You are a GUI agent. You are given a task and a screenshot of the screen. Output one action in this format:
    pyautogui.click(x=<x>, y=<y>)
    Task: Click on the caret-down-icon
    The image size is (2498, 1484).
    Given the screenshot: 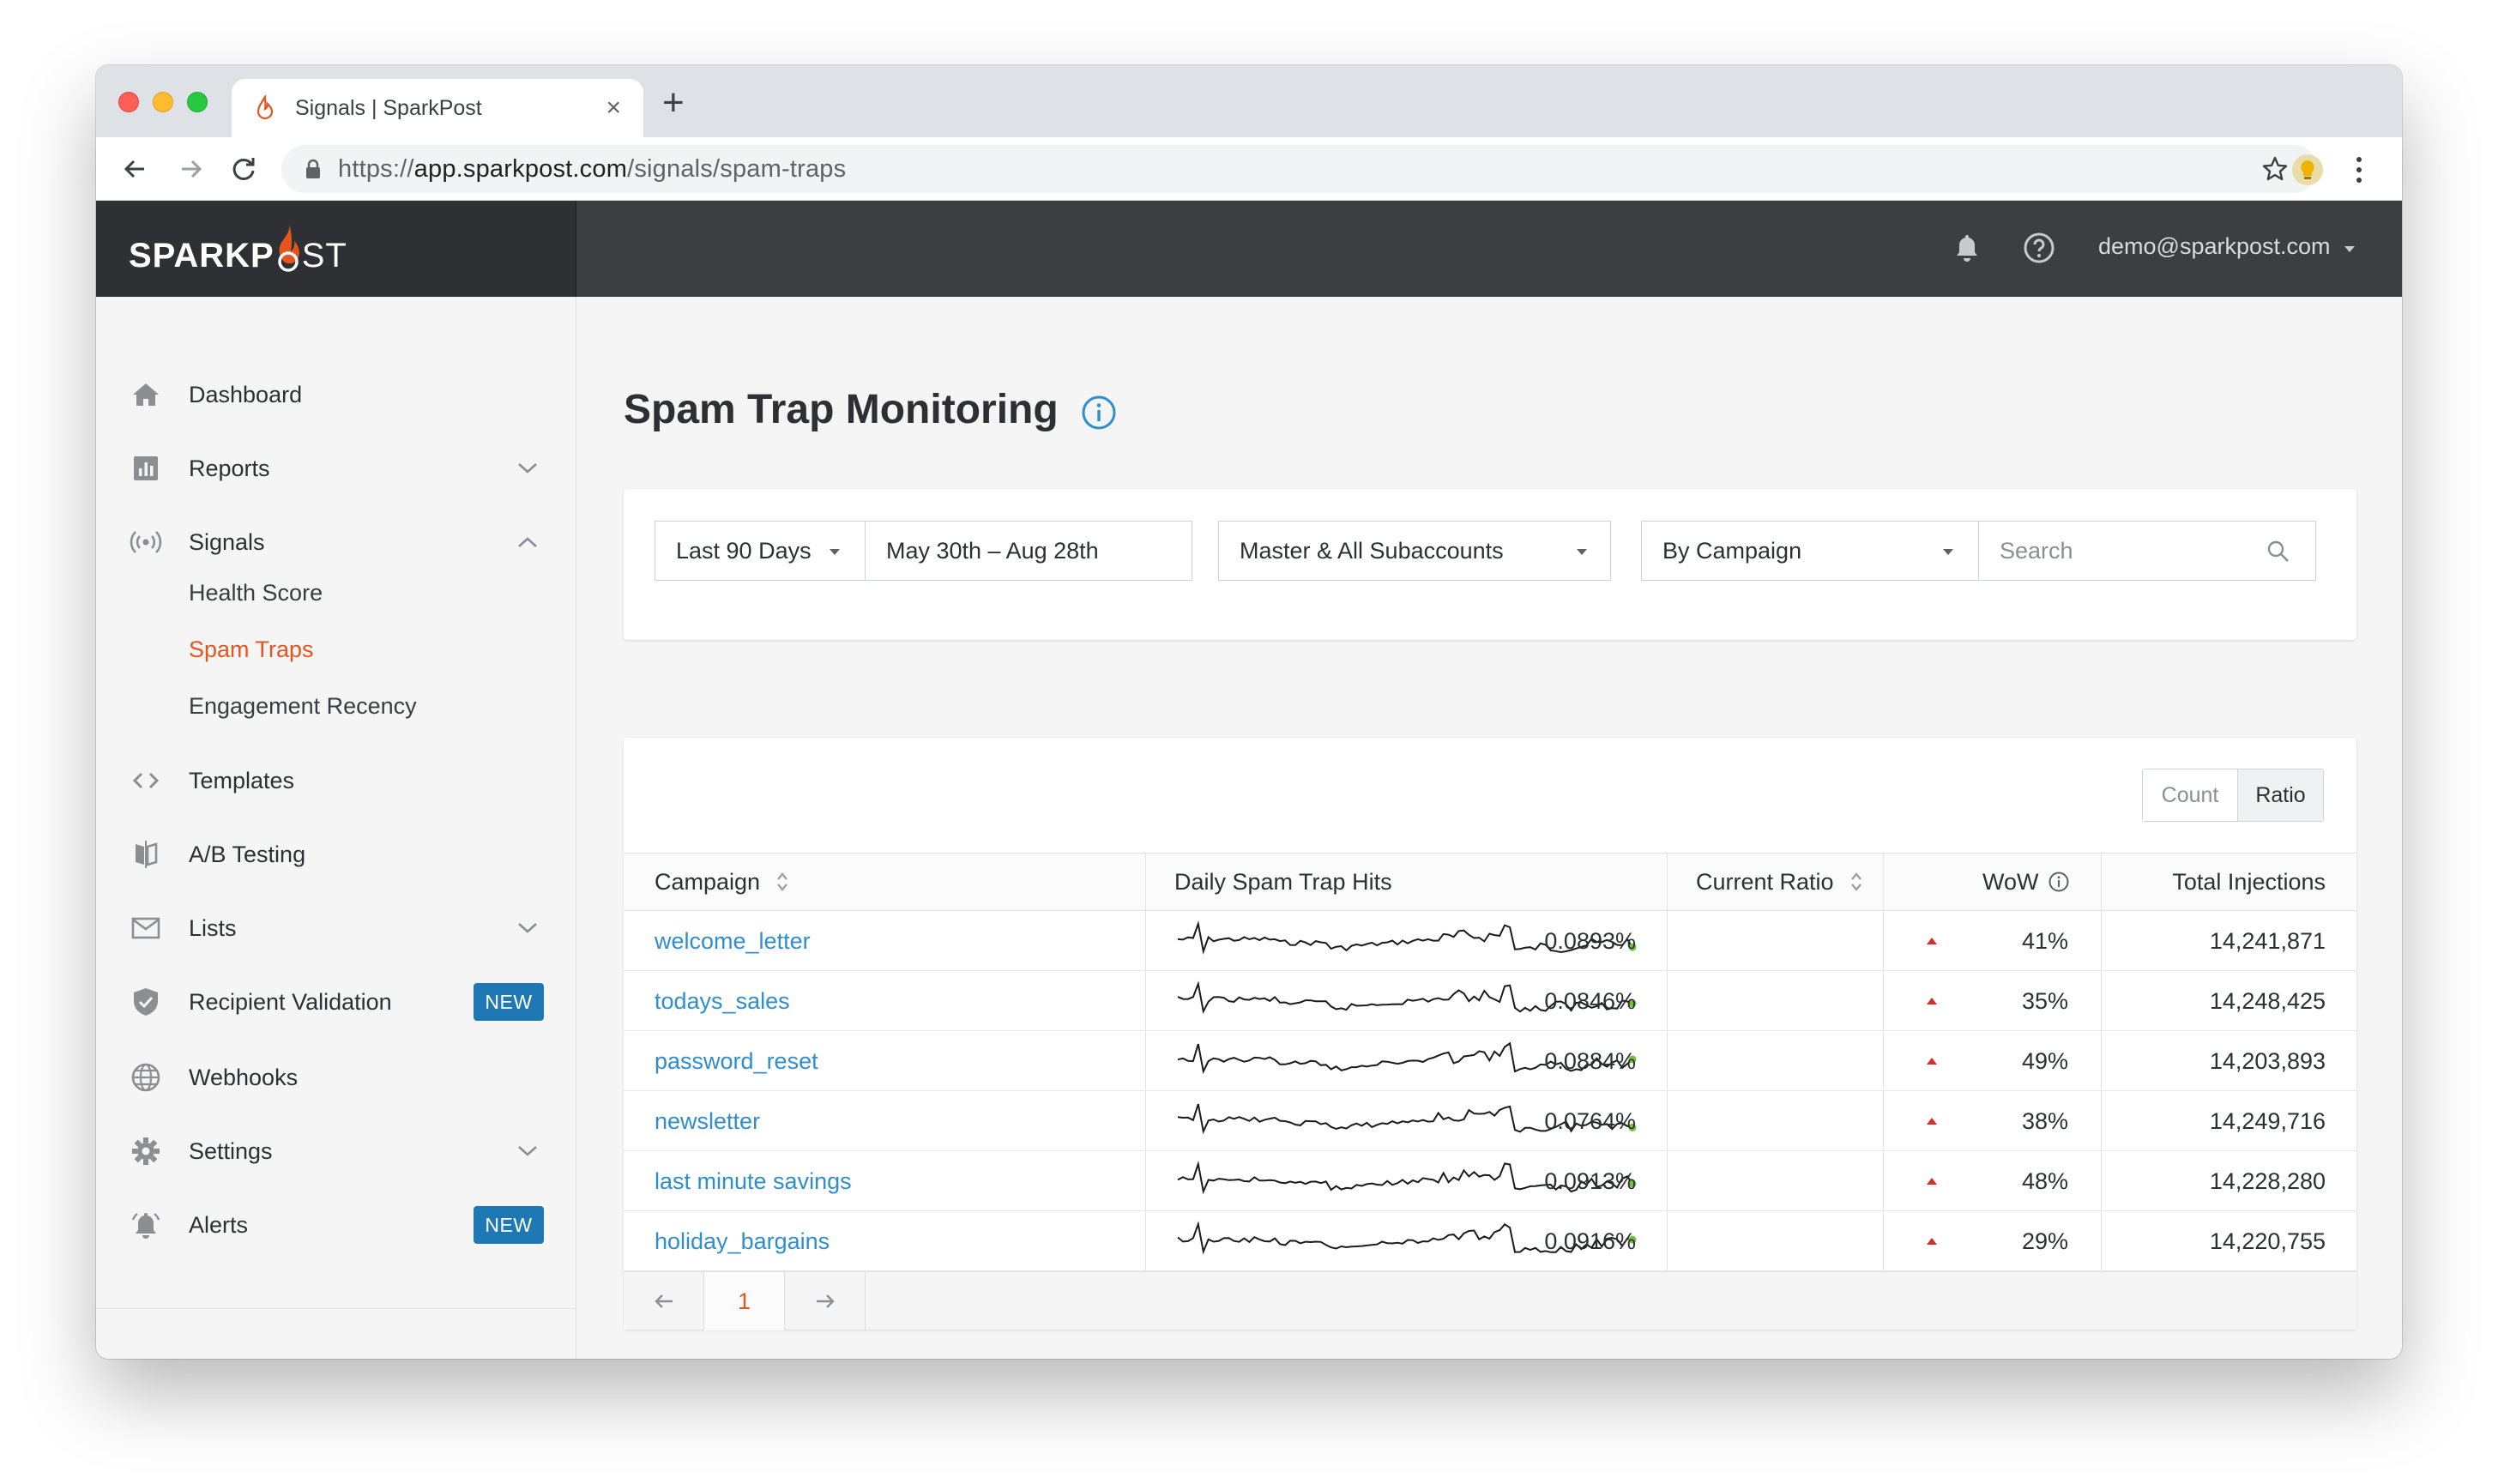 What is the action you would take?
    pyautogui.click(x=2350, y=249)
    